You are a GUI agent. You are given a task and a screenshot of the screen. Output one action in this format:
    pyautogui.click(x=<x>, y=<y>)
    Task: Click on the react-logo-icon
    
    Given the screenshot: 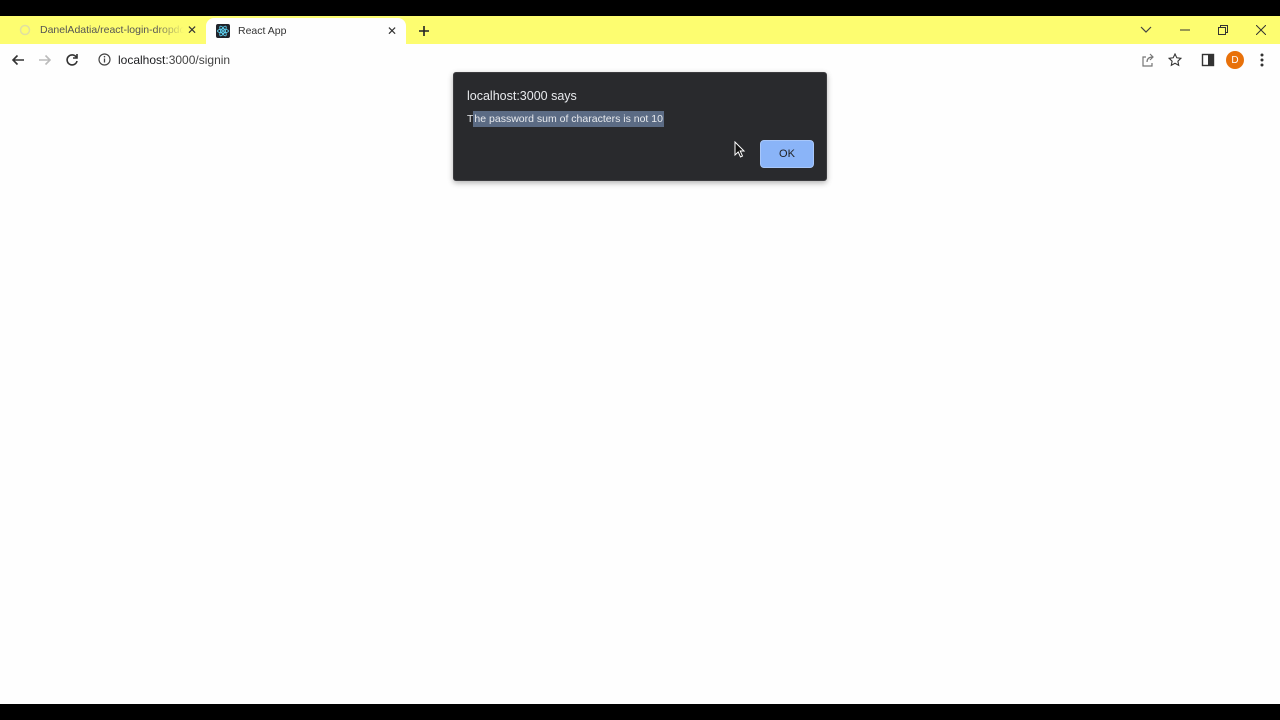 What is the action you would take?
    pyautogui.click(x=223, y=31)
    